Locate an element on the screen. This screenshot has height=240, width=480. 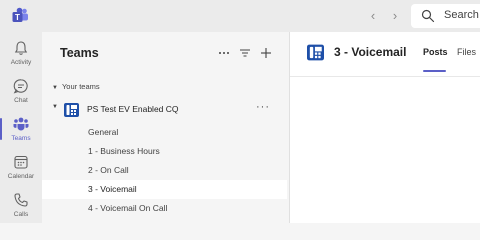
add-icon is located at coordinates (266, 53).